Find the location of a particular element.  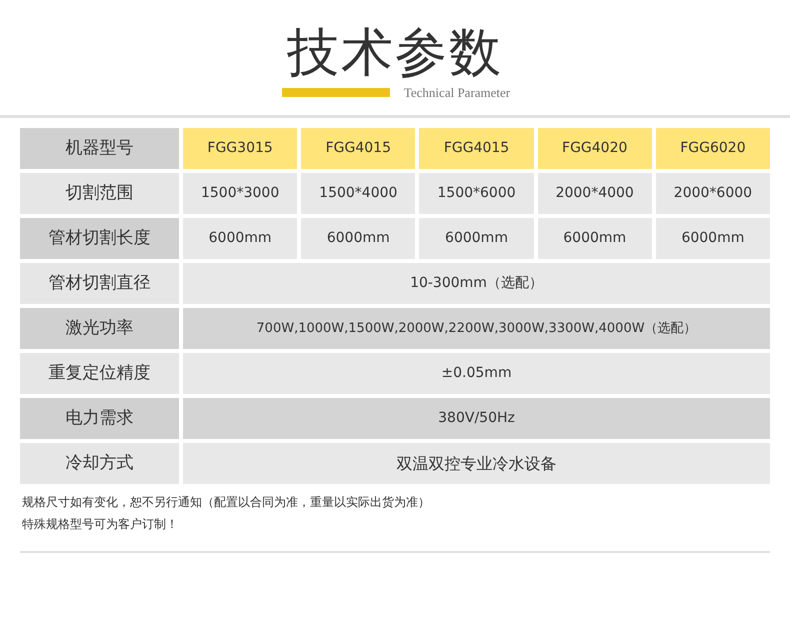

table-cell: 380V/50Hz is located at coordinates (476, 418).